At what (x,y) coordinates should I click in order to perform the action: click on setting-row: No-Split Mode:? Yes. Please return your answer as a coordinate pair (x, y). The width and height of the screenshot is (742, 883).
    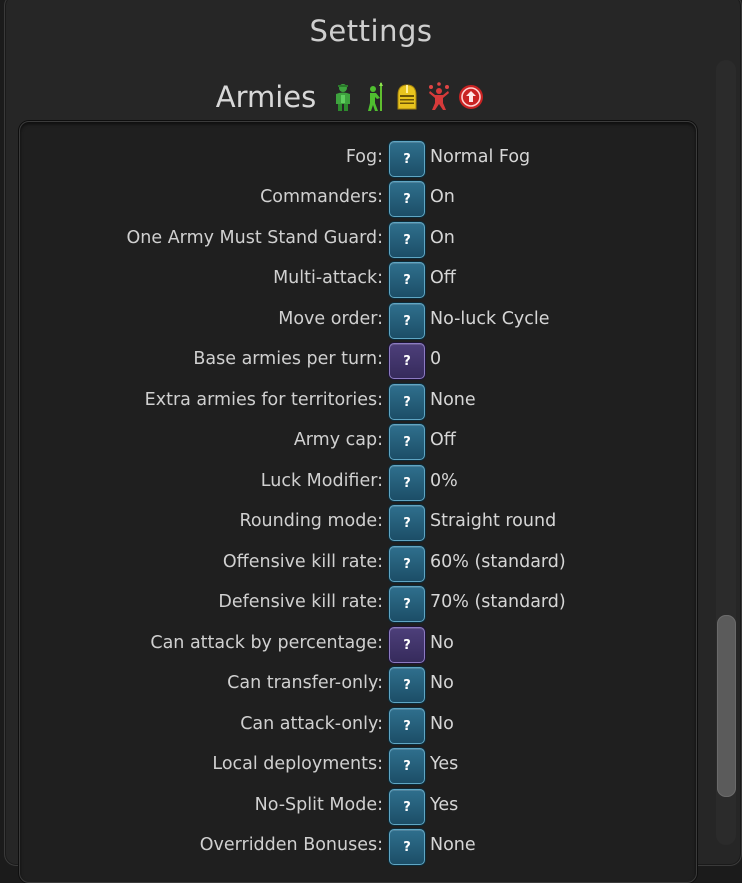
    Looking at the image, I should click on (358, 807).